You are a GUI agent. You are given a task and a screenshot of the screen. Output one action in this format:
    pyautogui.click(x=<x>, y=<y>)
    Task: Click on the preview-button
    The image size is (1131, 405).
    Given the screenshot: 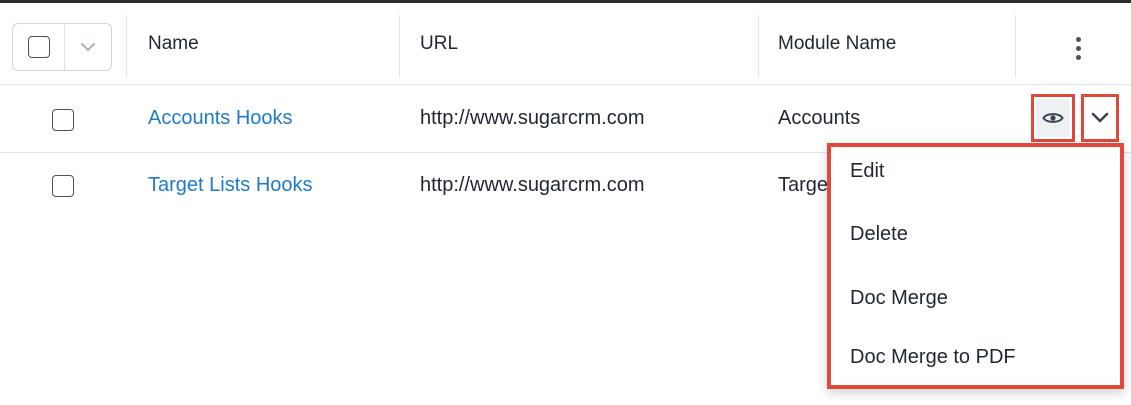 What is the action you would take?
    pyautogui.click(x=1053, y=118)
    